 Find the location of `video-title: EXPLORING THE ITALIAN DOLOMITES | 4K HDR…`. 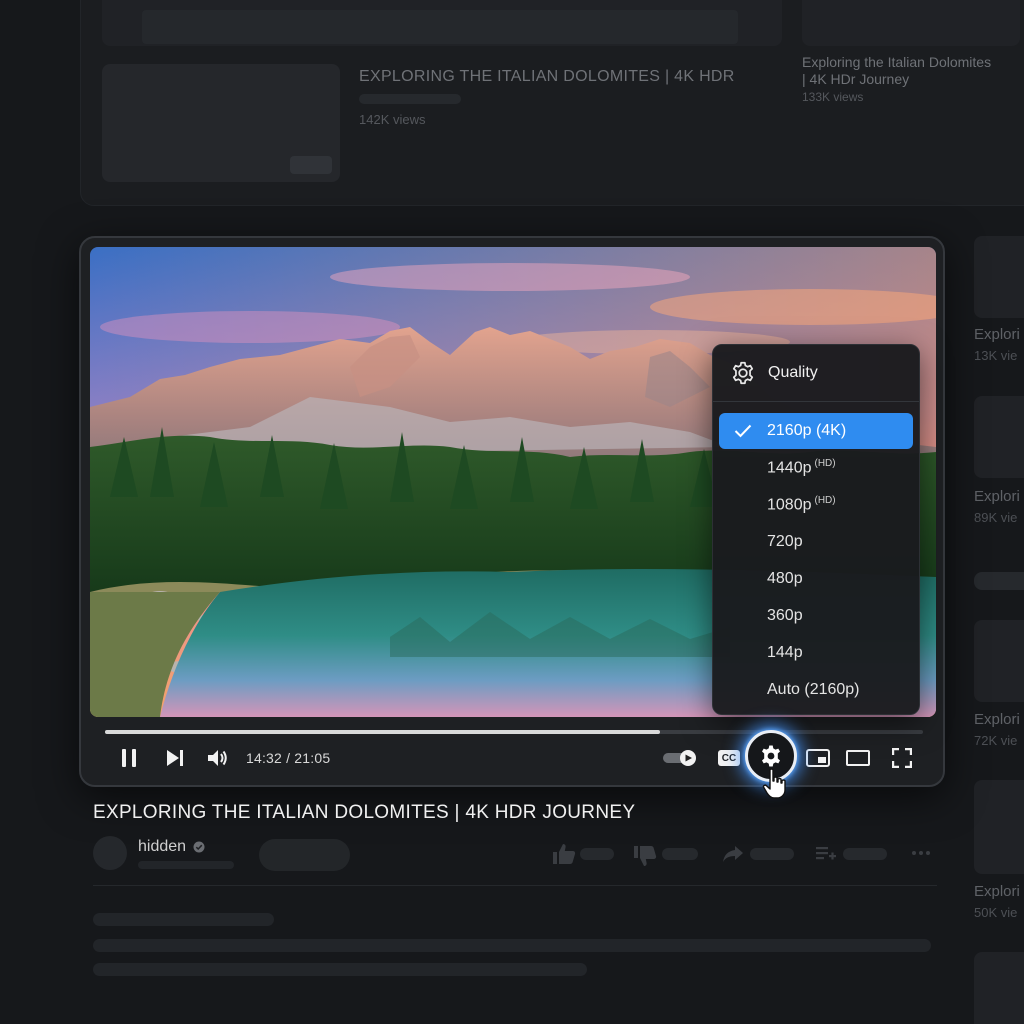

video-title: EXPLORING THE ITALIAN DOLOMITES | 4K HDR… is located at coordinates (364, 812).